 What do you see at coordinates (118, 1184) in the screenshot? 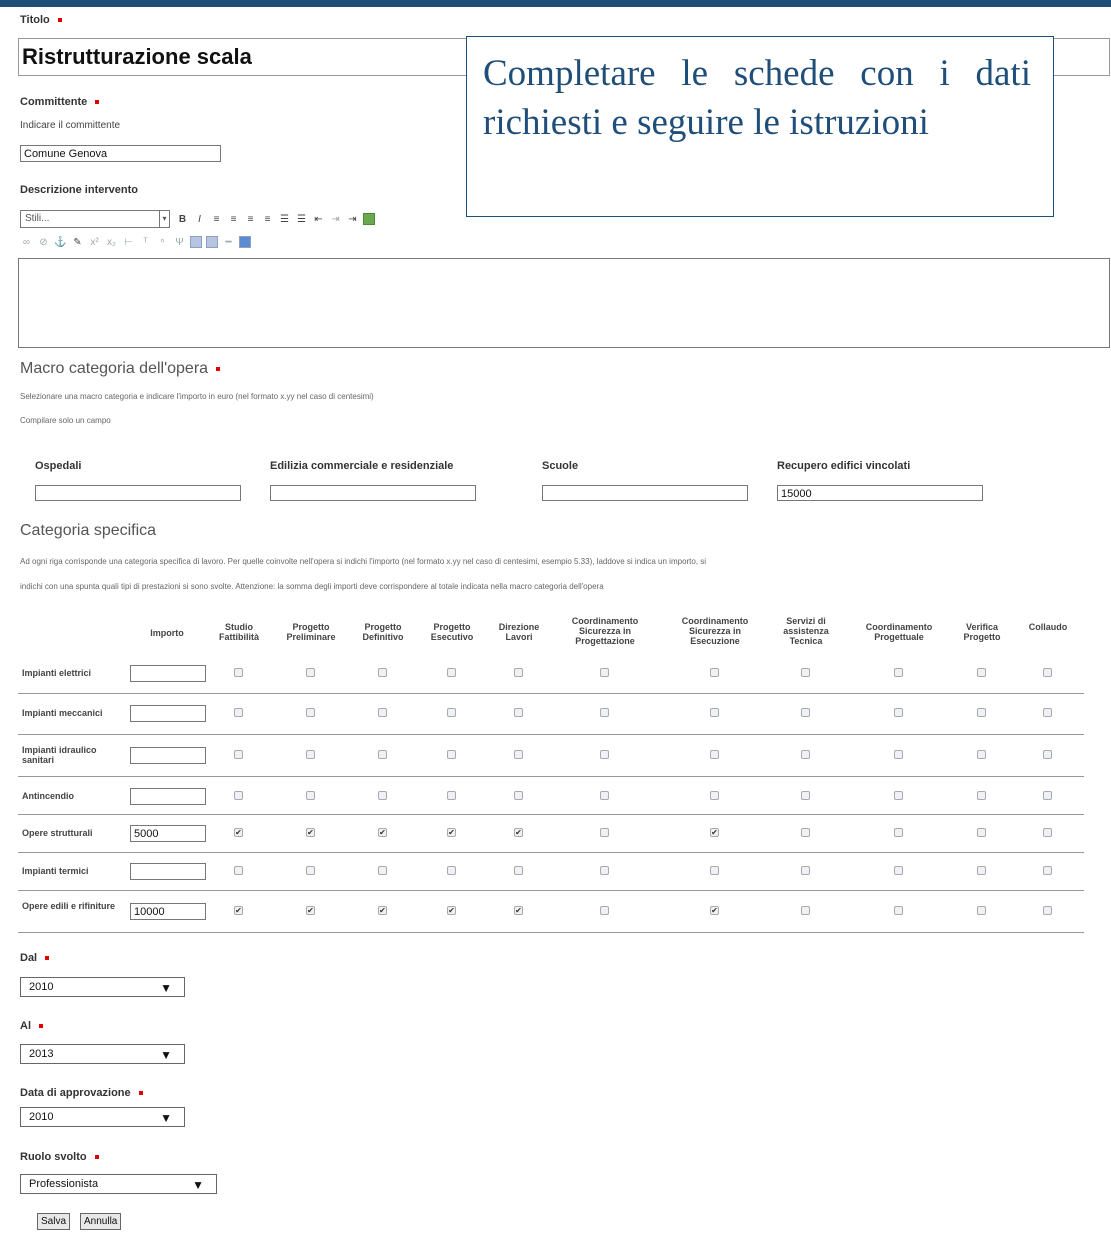
I see `role-select: Professionista ▼` at bounding box center [118, 1184].